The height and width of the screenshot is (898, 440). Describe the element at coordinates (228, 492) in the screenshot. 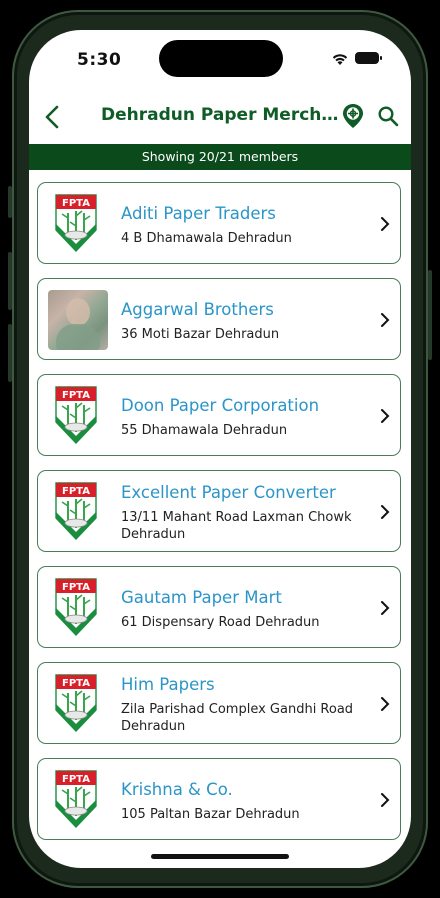

I see `member-name: Excellent Paper Converter` at that location.